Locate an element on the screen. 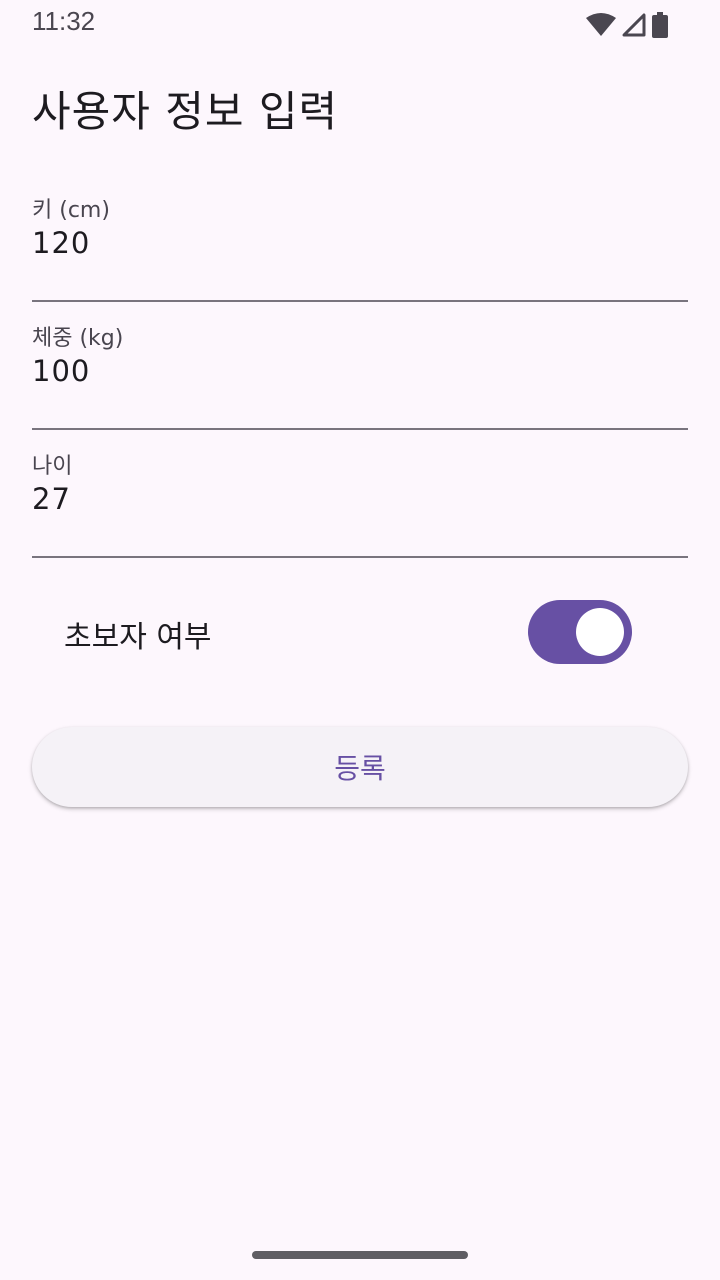 This screenshot has height=1280, width=720. weight-field-label: 체중 (kg) is located at coordinates (78, 338).